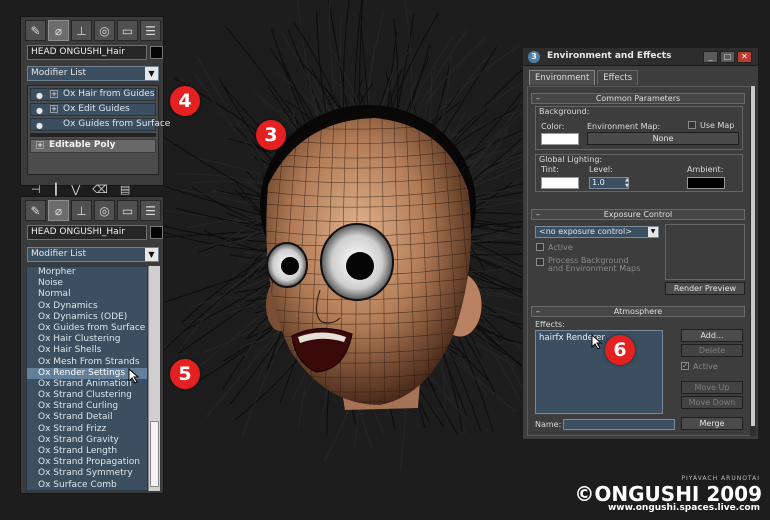 Image resolution: width=770 pixels, height=520 pixels. I want to click on list-item: Ox Strand Length, so click(87, 451).